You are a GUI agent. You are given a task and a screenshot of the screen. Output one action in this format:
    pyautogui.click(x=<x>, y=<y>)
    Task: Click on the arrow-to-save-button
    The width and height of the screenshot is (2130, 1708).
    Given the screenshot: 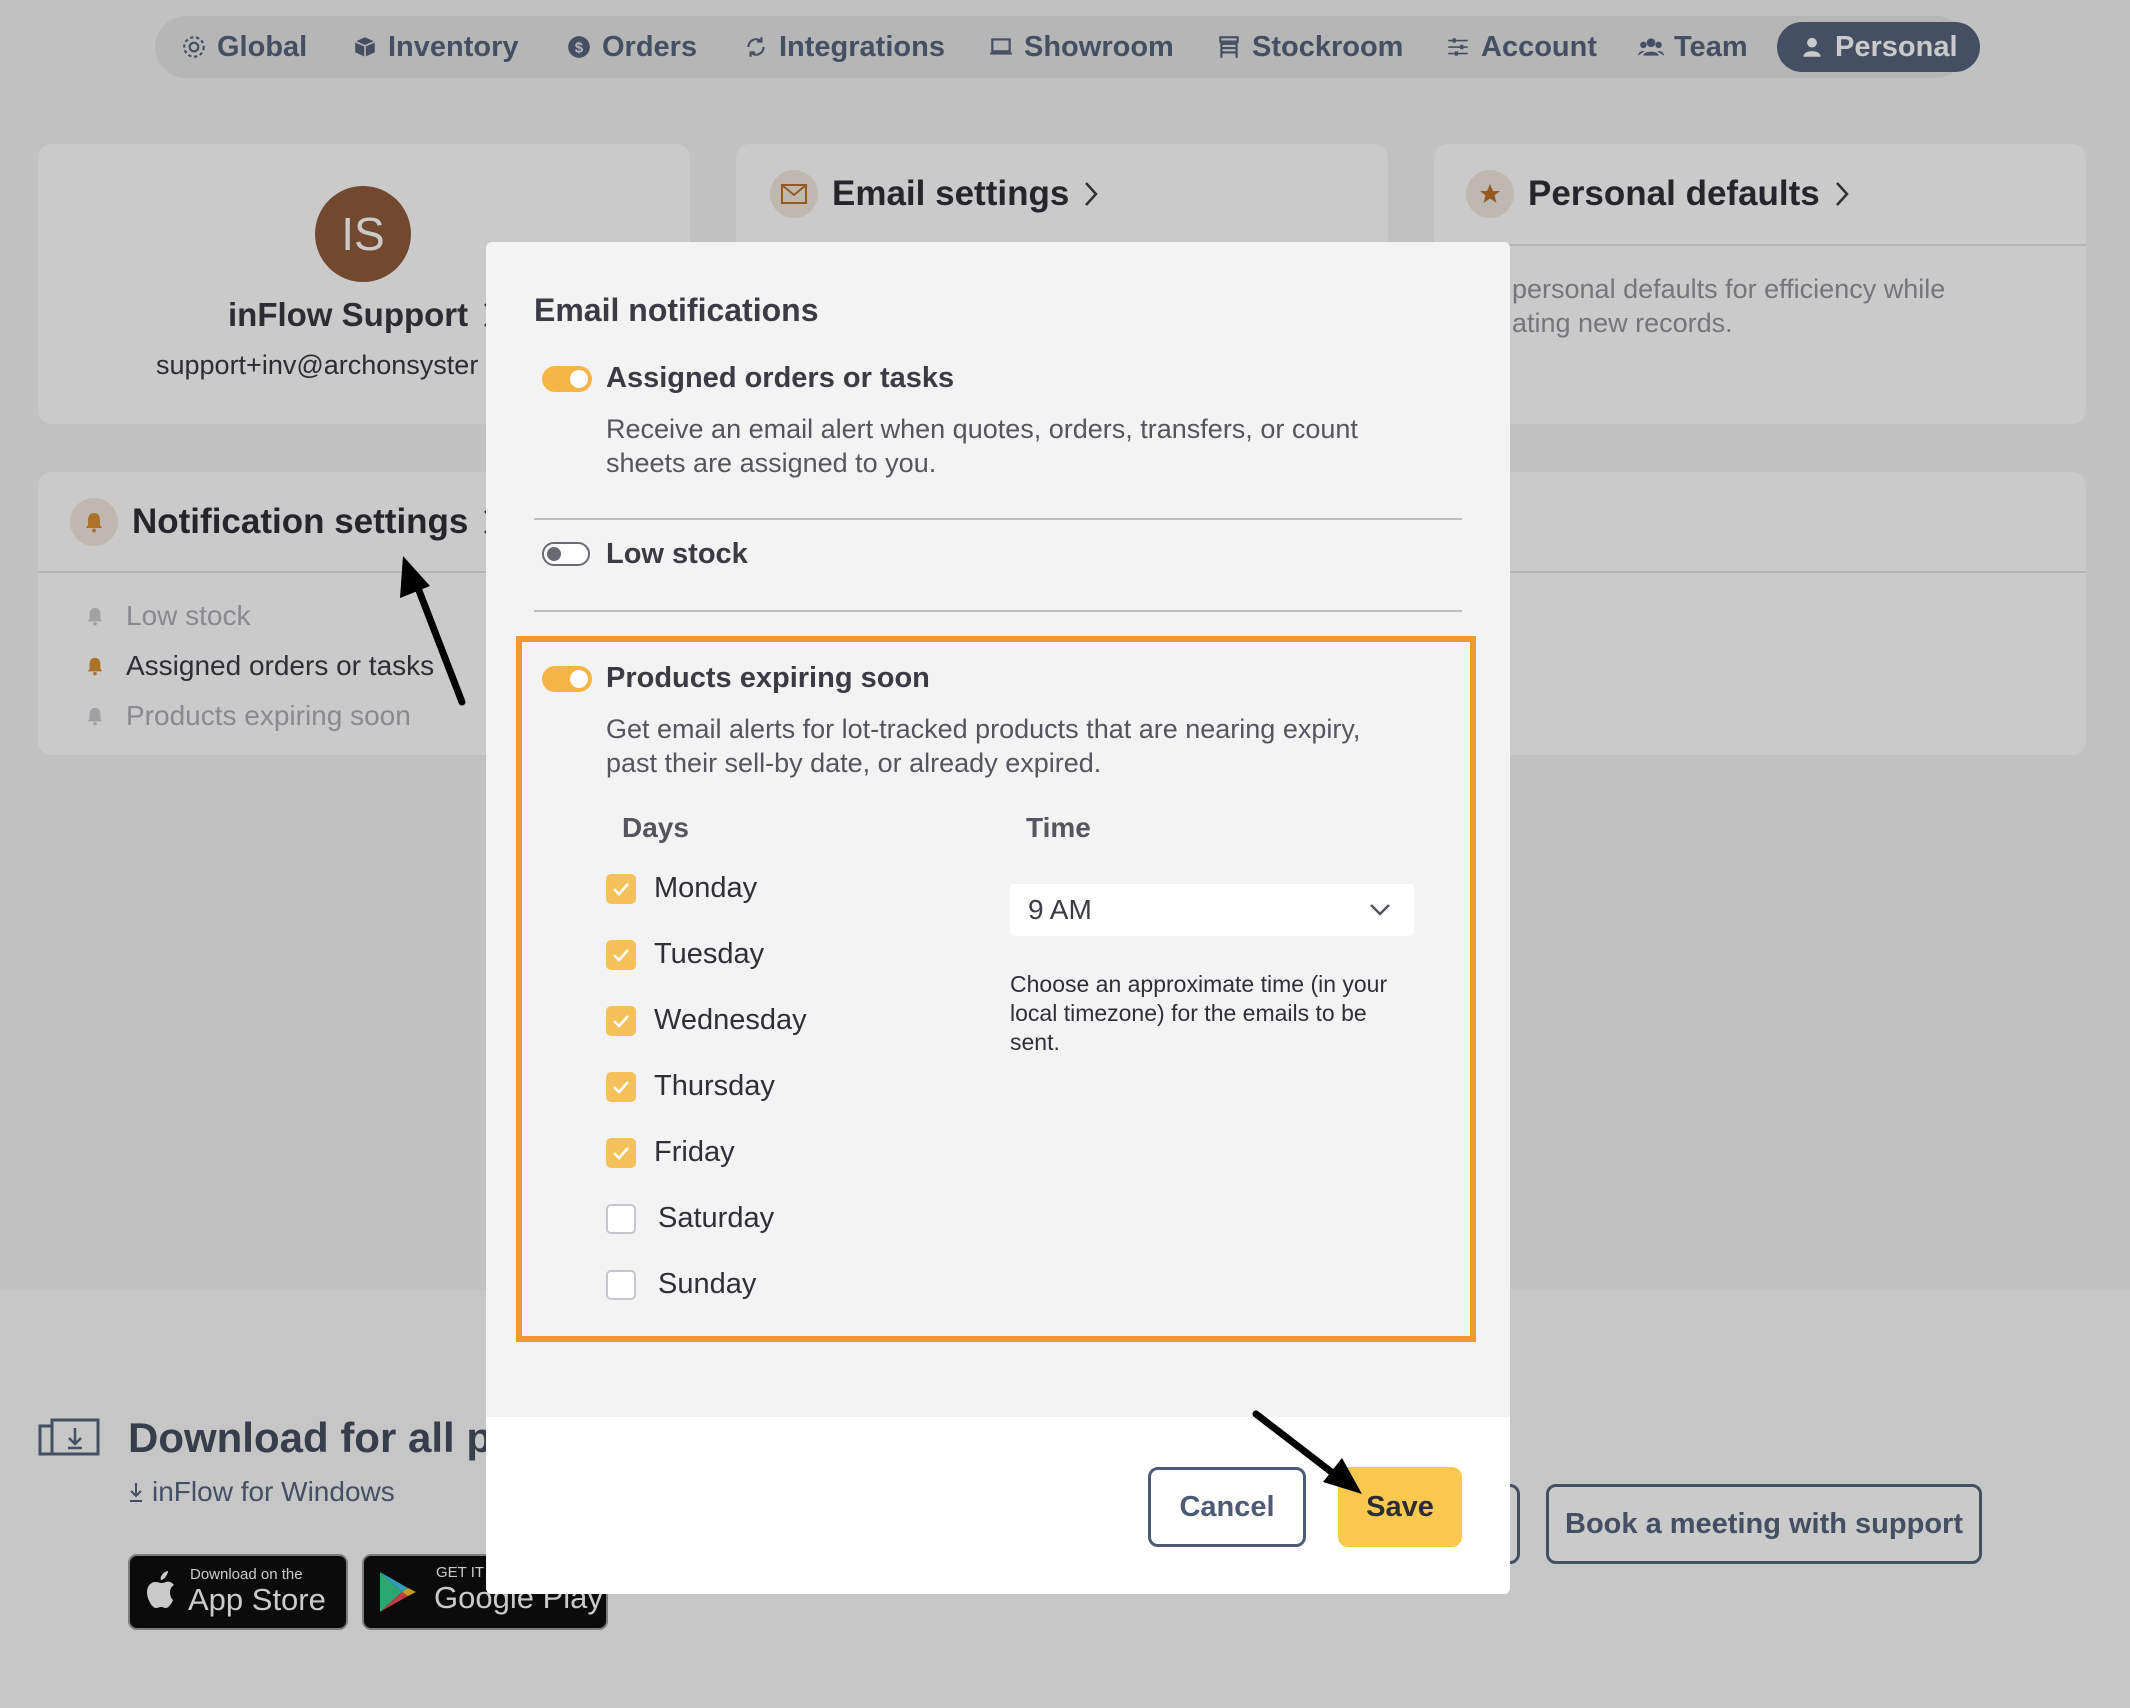 What is the action you would take?
    pyautogui.click(x=1307, y=1452)
    